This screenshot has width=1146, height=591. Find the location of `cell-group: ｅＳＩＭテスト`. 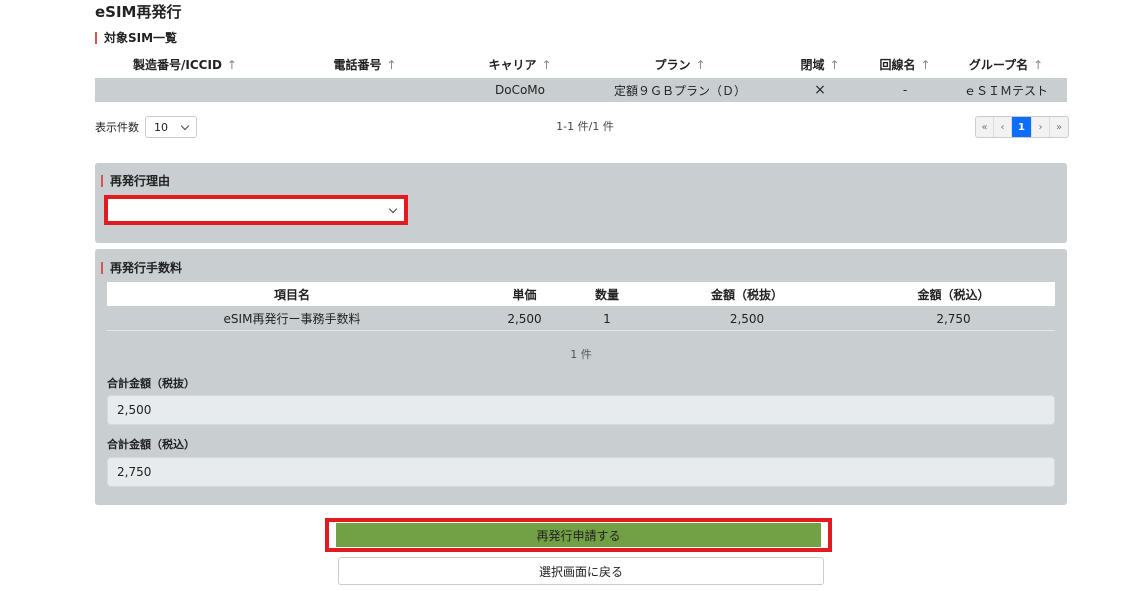

cell-group: ｅＳＩＭテスト is located at coordinates (1005, 90).